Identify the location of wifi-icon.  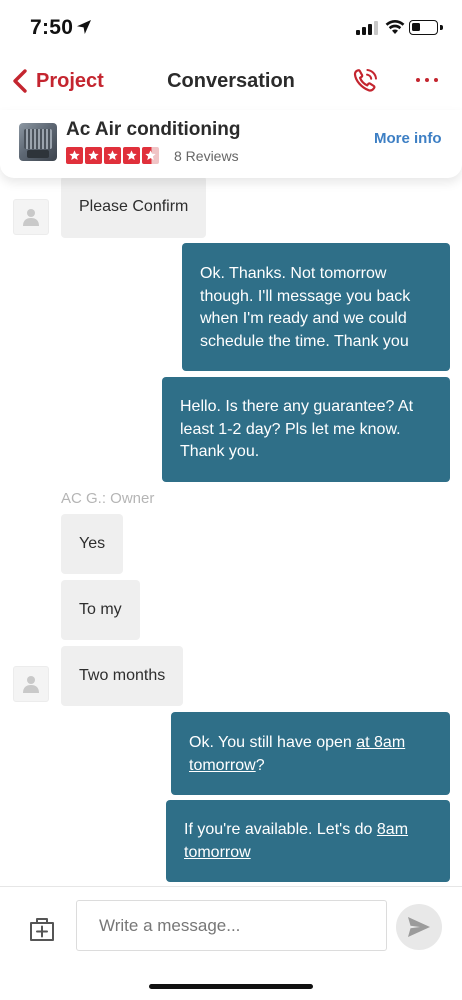
(395, 26).